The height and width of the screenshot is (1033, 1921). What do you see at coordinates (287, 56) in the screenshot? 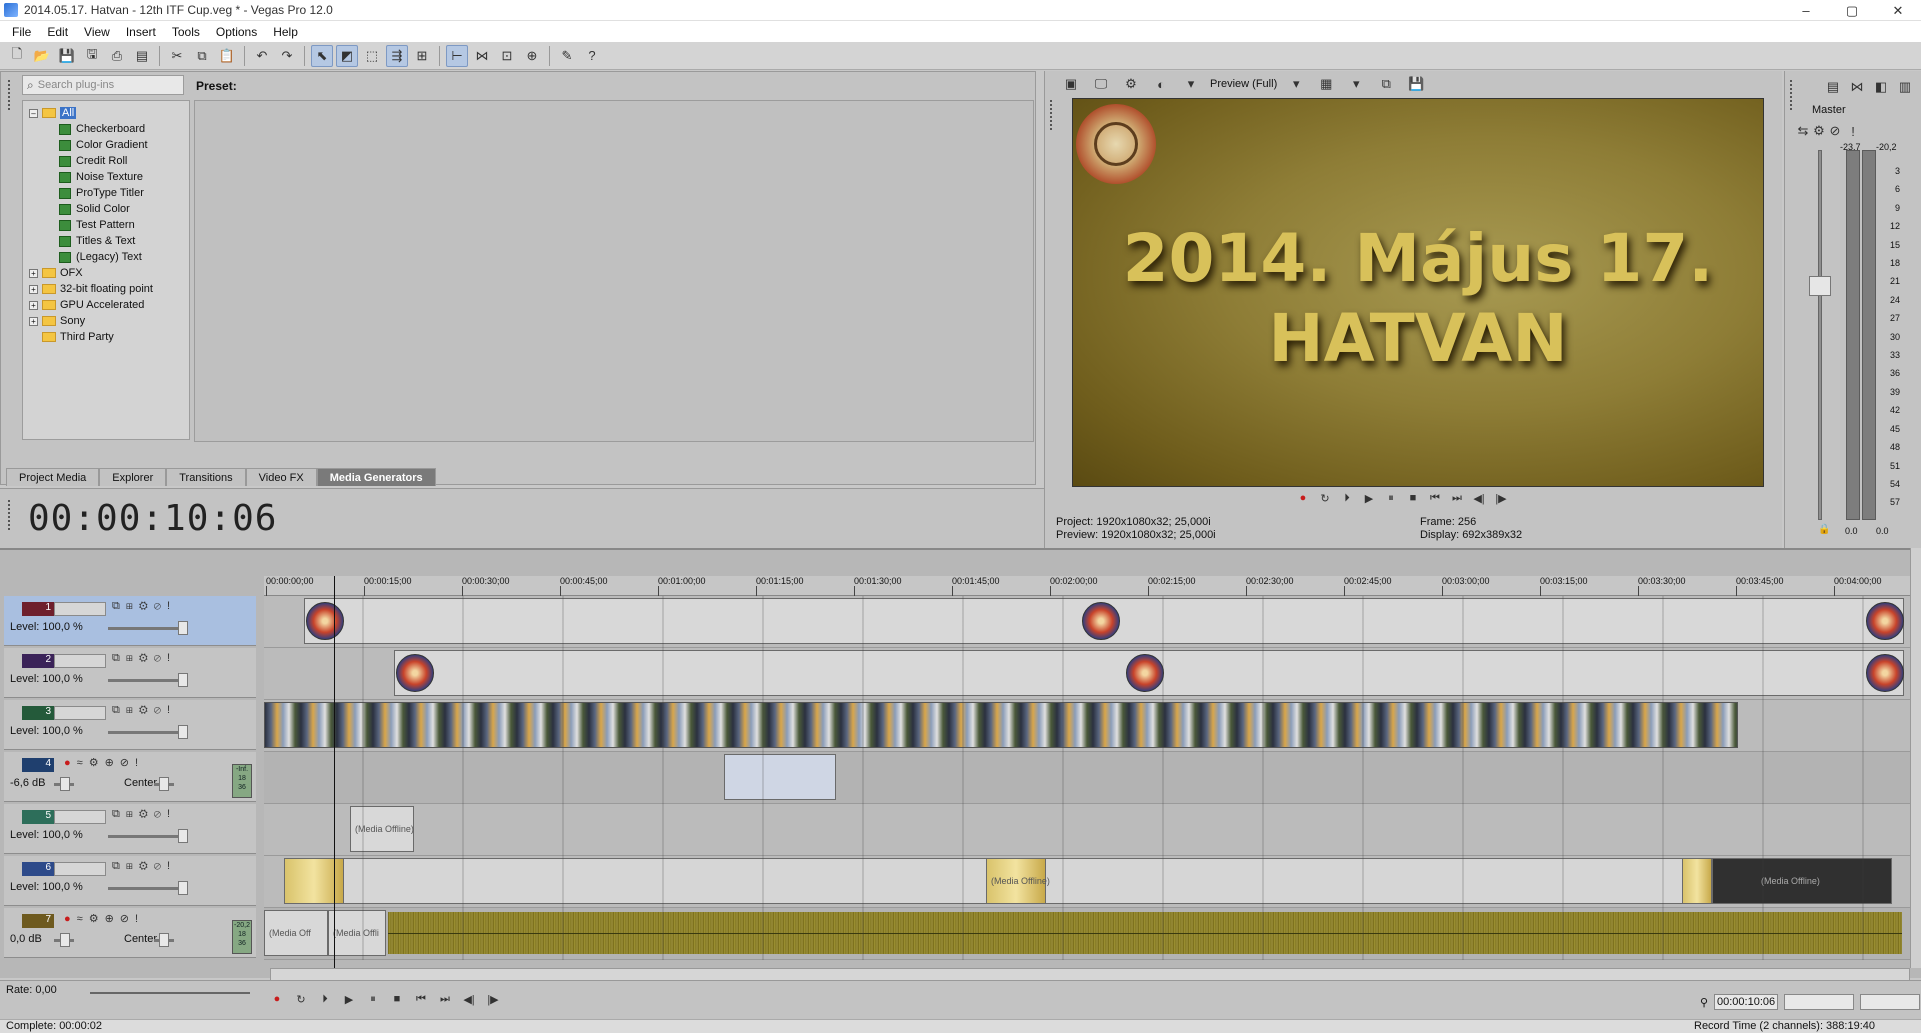
I see `redo-icon: ↷` at bounding box center [287, 56].